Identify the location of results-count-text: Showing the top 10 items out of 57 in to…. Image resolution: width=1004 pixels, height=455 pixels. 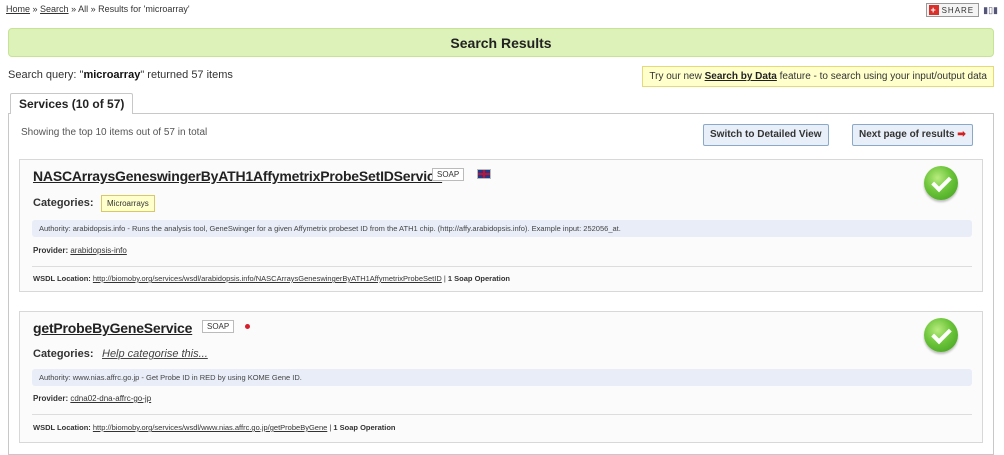
(114, 132).